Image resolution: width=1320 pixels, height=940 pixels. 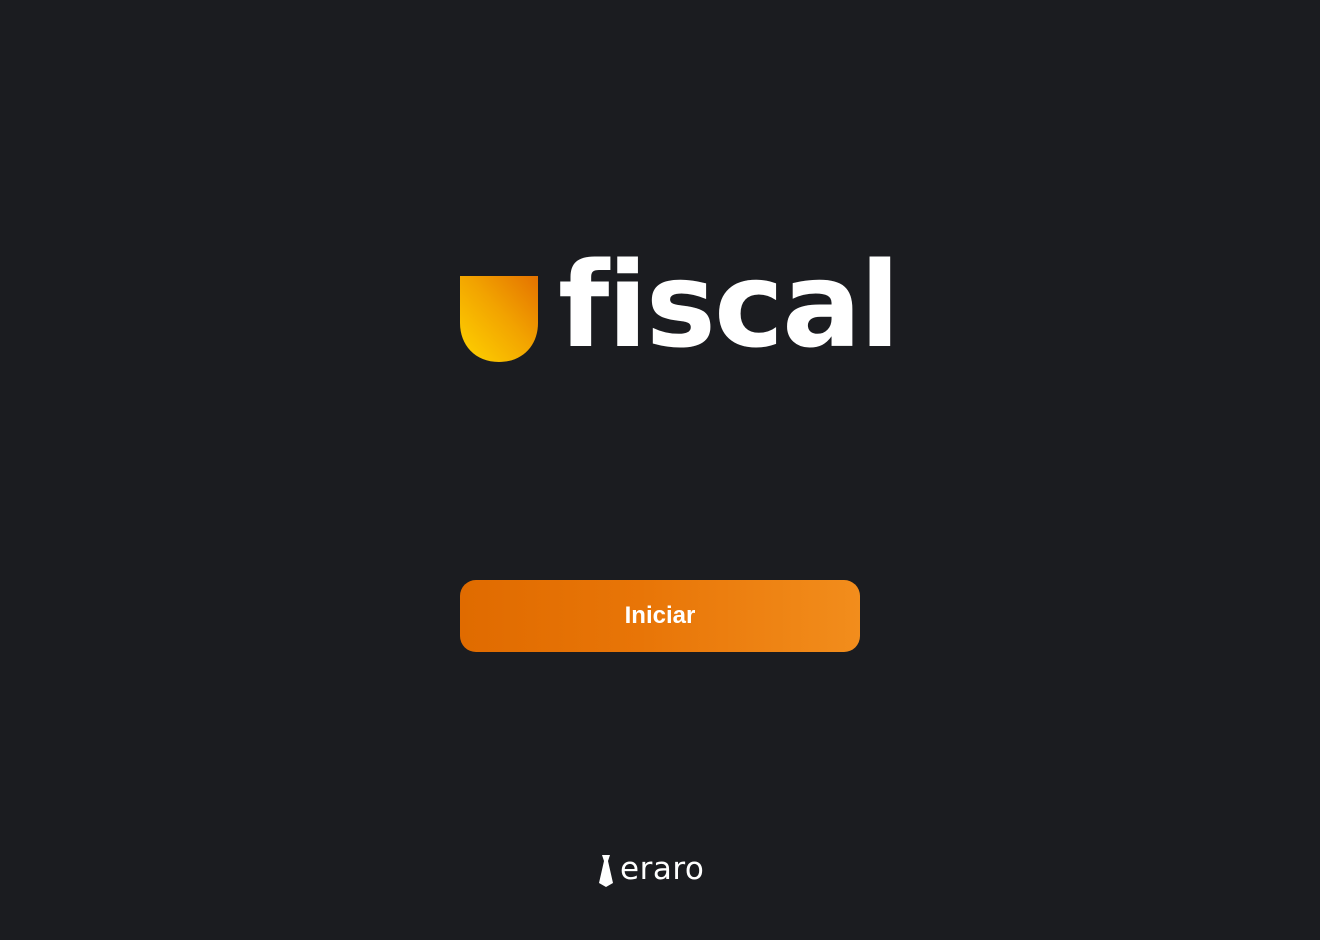 I want to click on app-logo-wordmark: fiscal, so click(x=729, y=305).